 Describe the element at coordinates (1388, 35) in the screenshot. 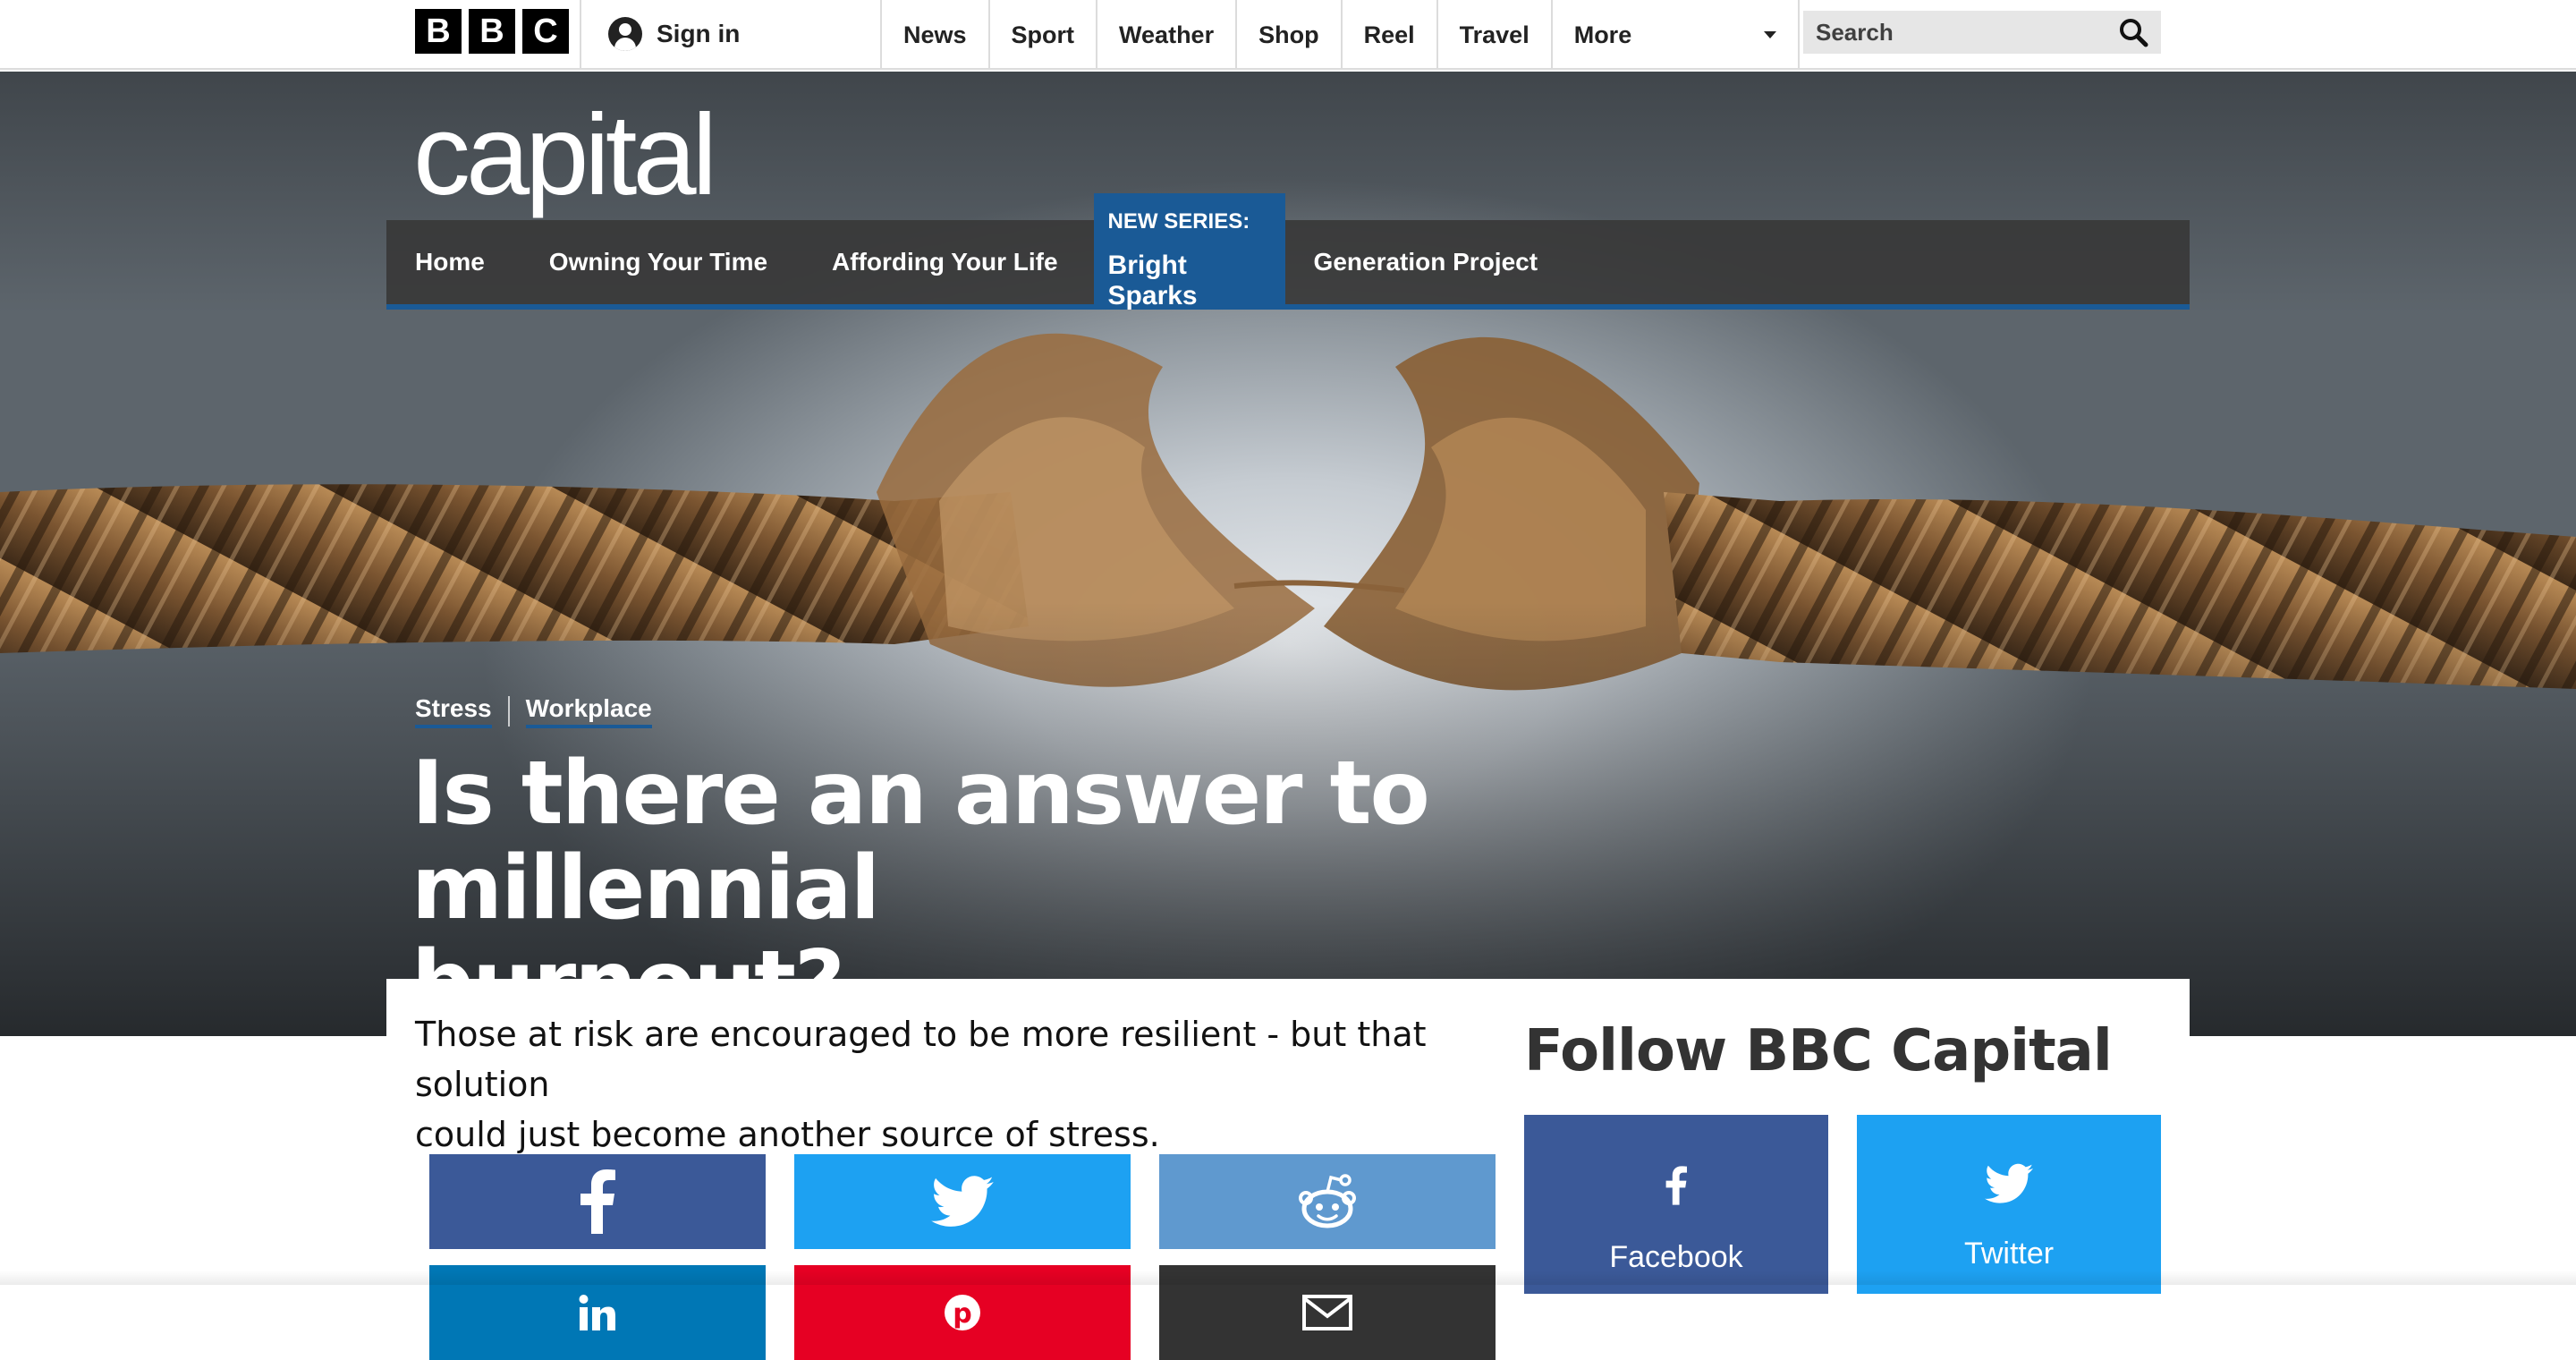

I see `nav-reel: Reel` at that location.